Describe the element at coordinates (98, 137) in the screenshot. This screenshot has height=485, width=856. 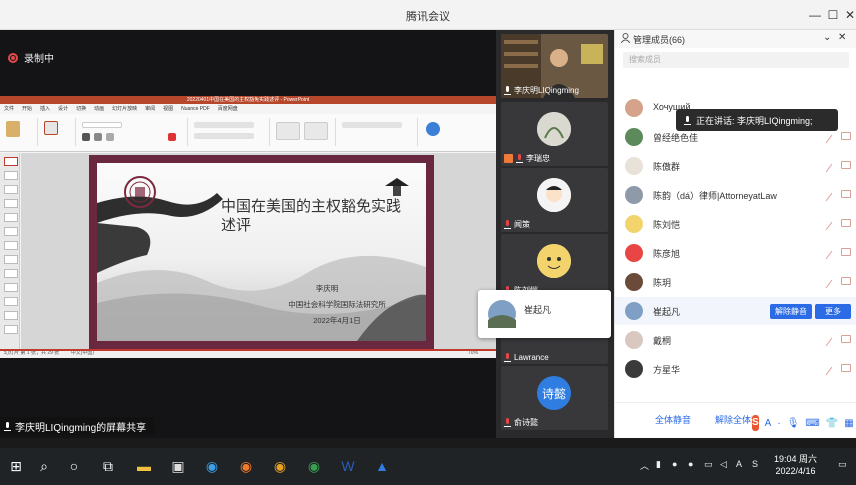
I see `italic-icon` at that location.